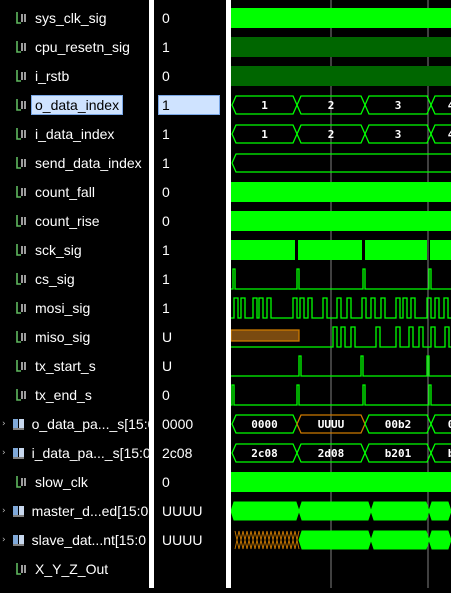 The image size is (451, 593). Describe the element at coordinates (52, 76) in the screenshot. I see `signal-name: i_rstb` at that location.